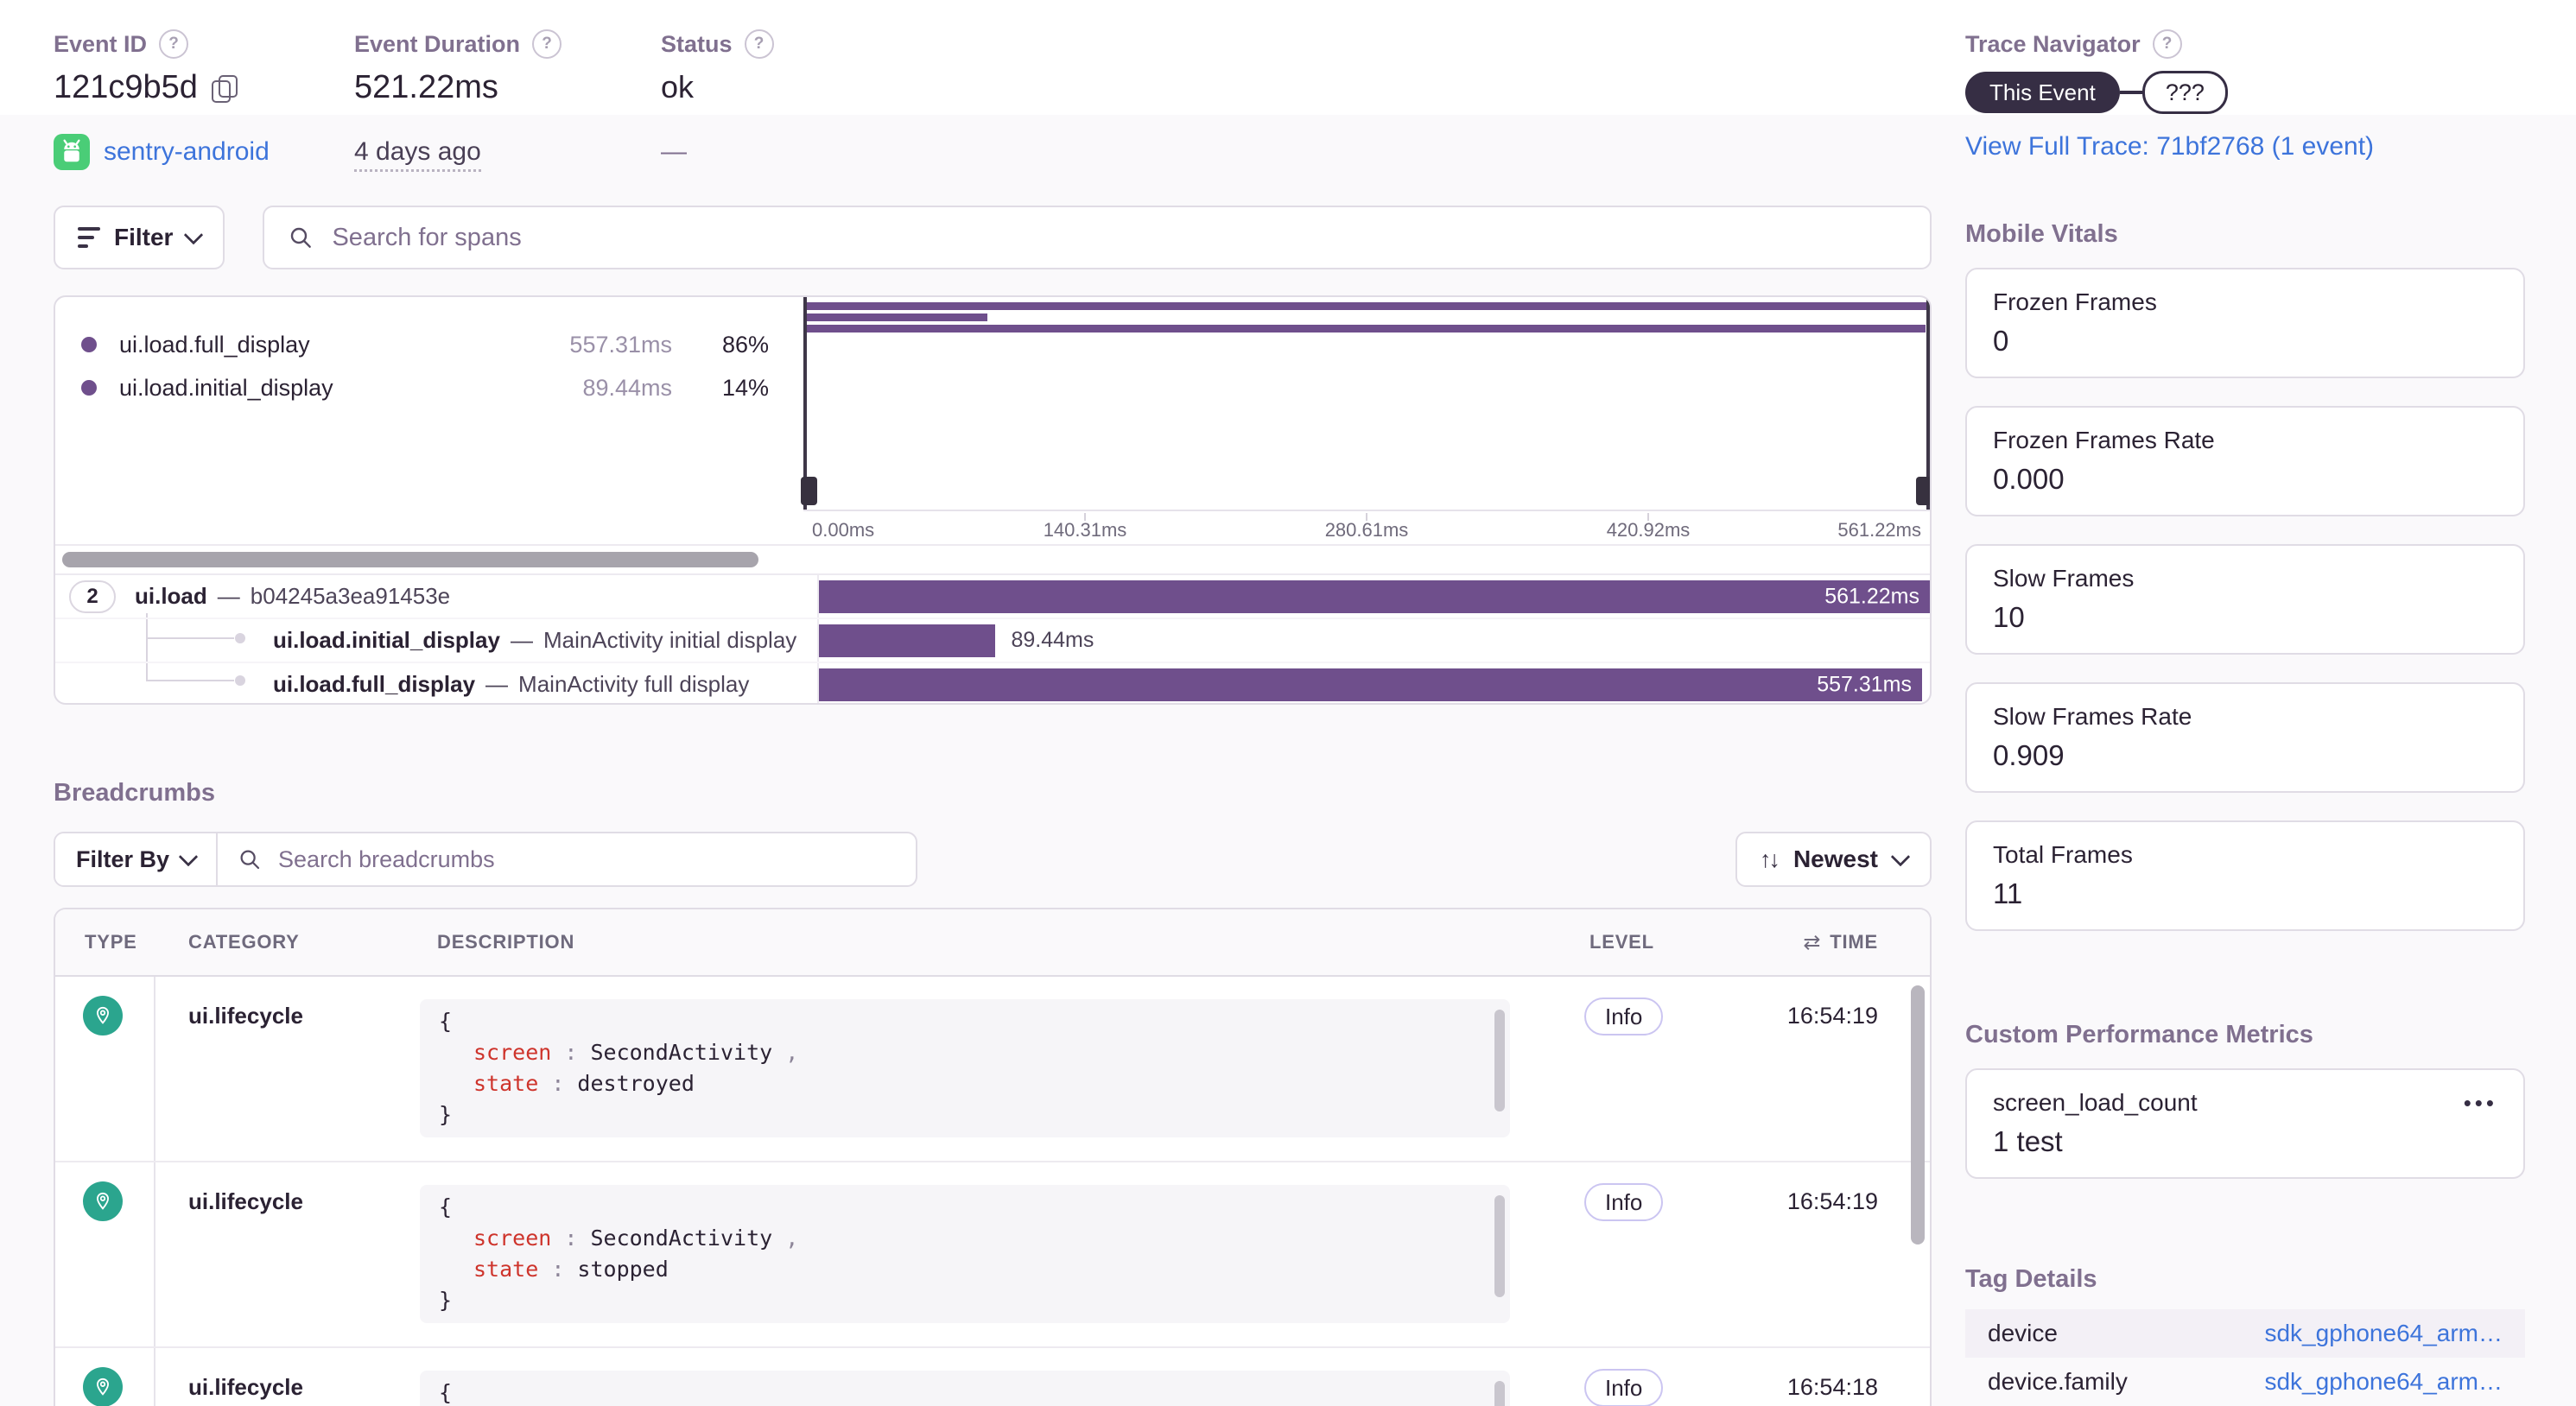  Describe the element at coordinates (2245, 1123) in the screenshot. I see `custom-metric-card: screen_load_count ••• 1 test` at that location.